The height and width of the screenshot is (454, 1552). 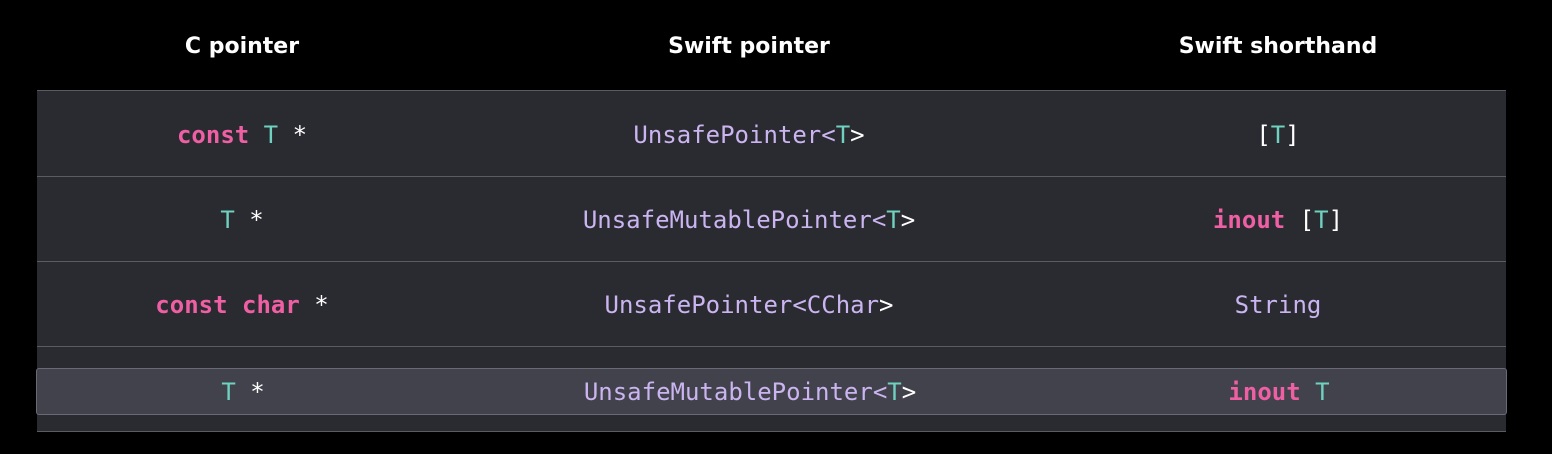 I want to click on swift-shorthand-cell: inout [T], so click(x=1278, y=220).